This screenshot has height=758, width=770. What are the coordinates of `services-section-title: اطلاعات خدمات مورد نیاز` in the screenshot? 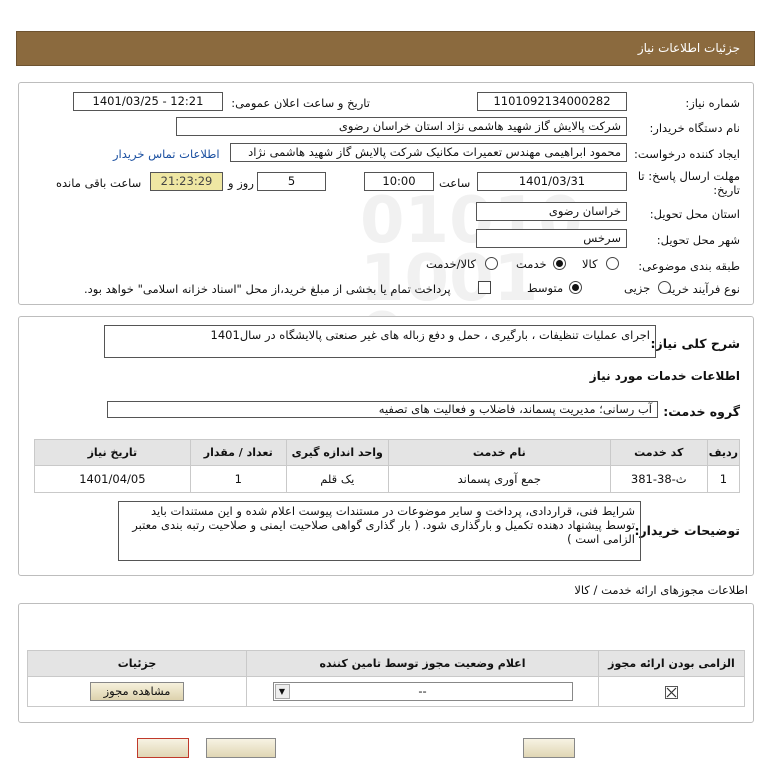 It's located at (664, 376).